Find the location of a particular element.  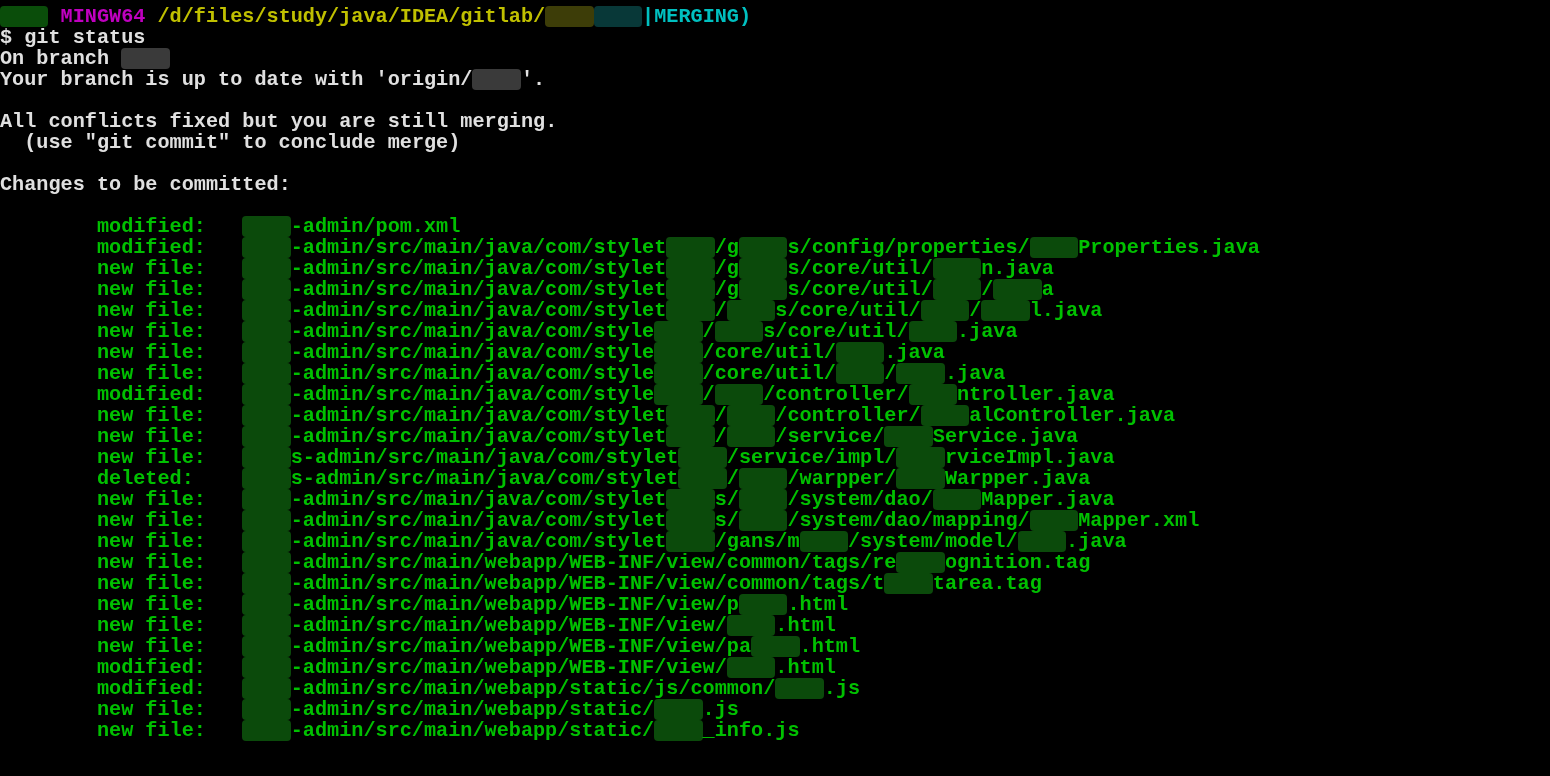

file-path: n.java is located at coordinates (1017, 268).